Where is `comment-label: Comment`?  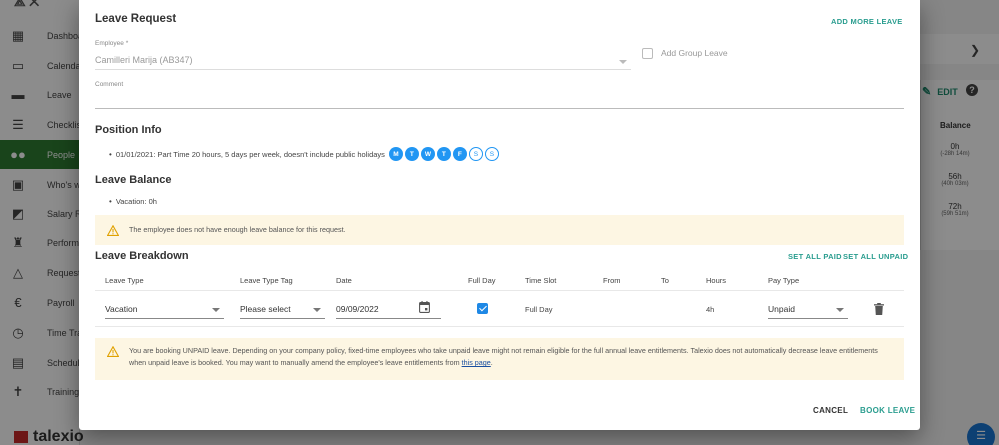
comment-label: Comment is located at coordinates (109, 84).